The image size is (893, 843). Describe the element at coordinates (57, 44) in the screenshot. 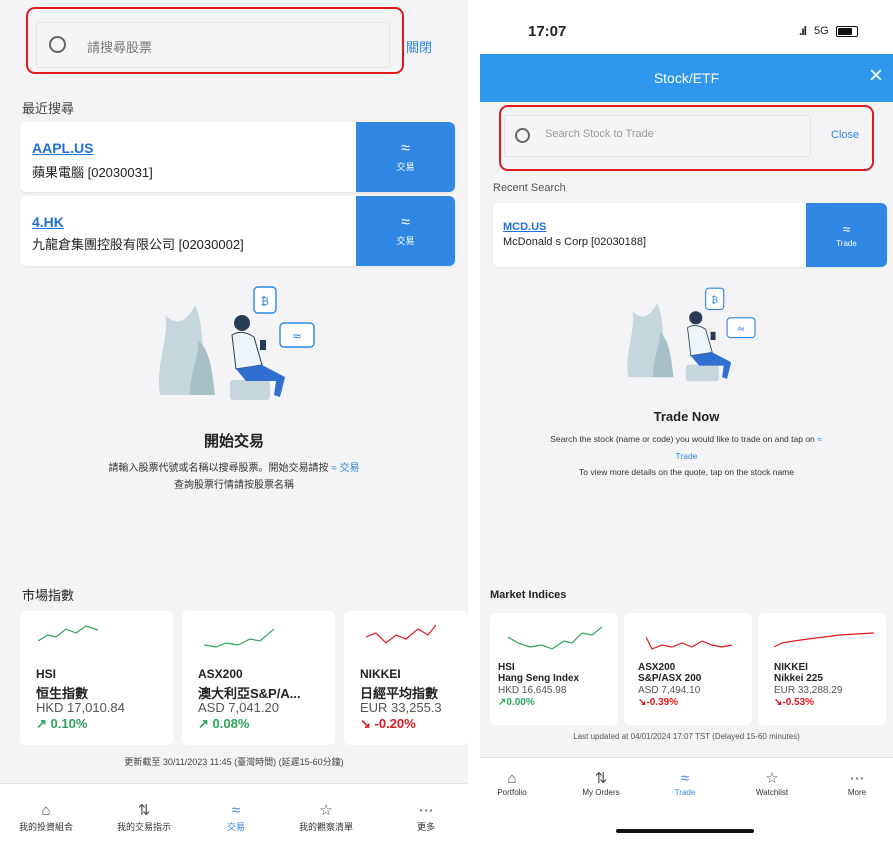

I see `search-icon` at that location.